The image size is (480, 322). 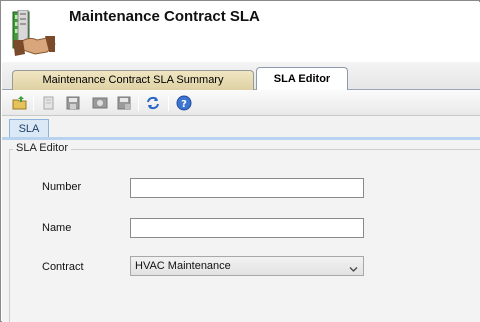 What do you see at coordinates (63, 267) in the screenshot?
I see `contract-label: Contract` at bounding box center [63, 267].